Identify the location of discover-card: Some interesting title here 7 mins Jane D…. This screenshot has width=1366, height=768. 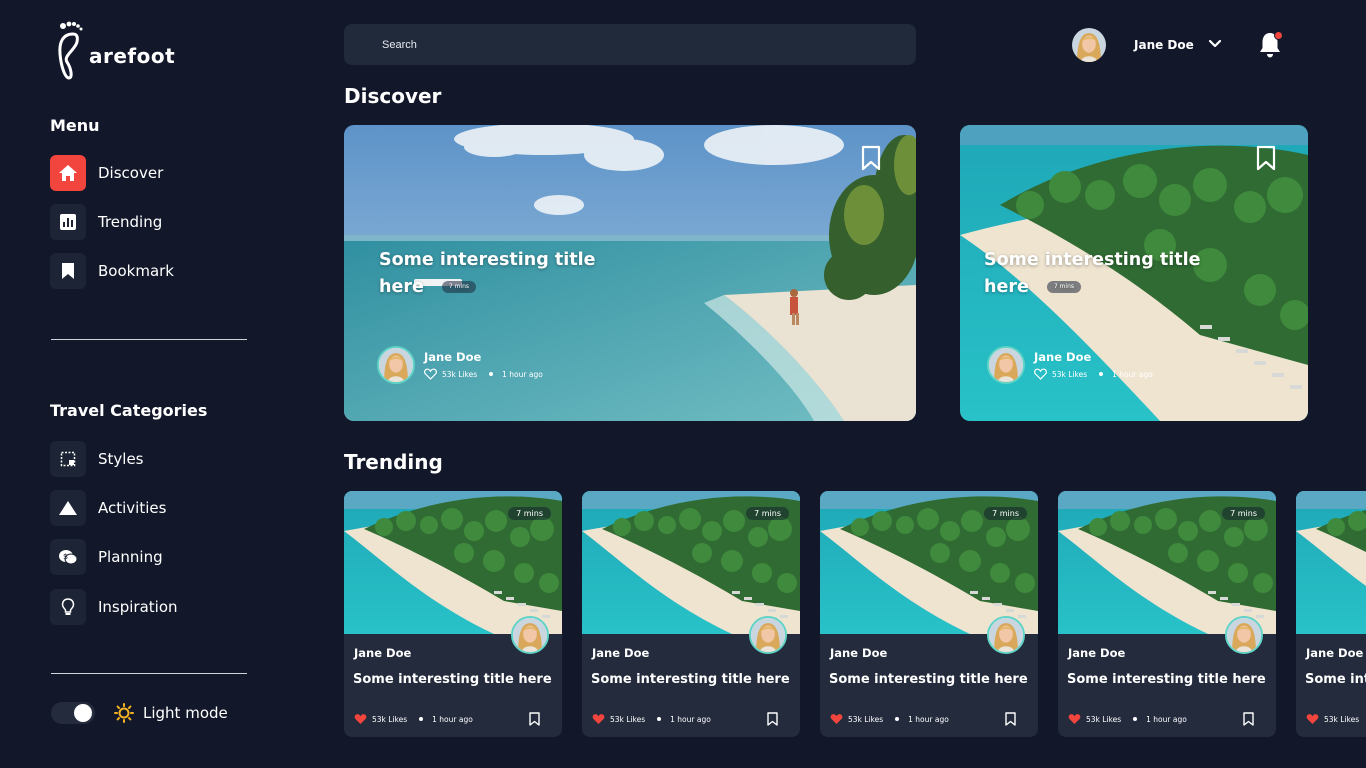
(1134, 273).